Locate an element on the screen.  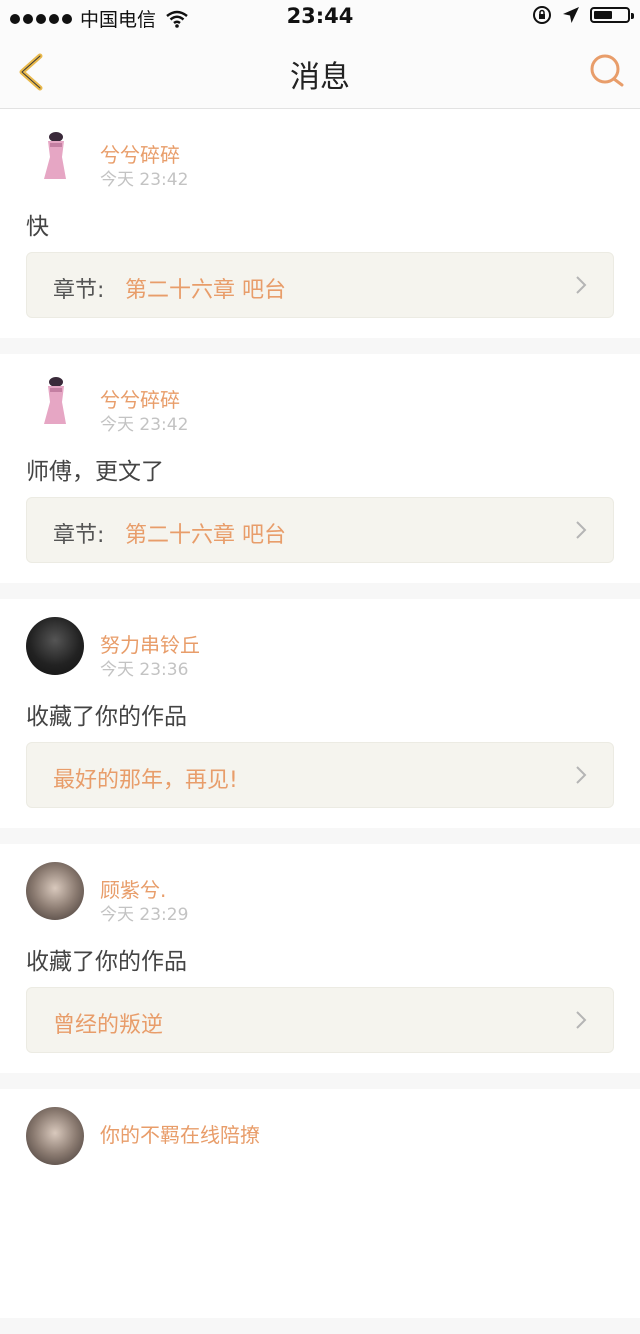
timestamp: 今天 23:29 is located at coordinates (144, 915).